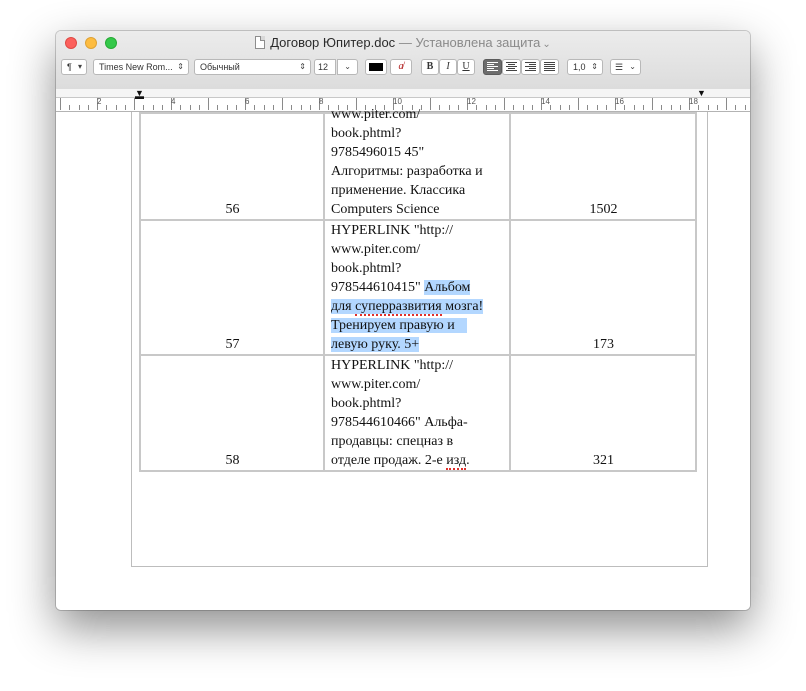 The image size is (806, 691). Describe the element at coordinates (603, 166) in the screenshot. I see `table-cell-value: 1502` at that location.